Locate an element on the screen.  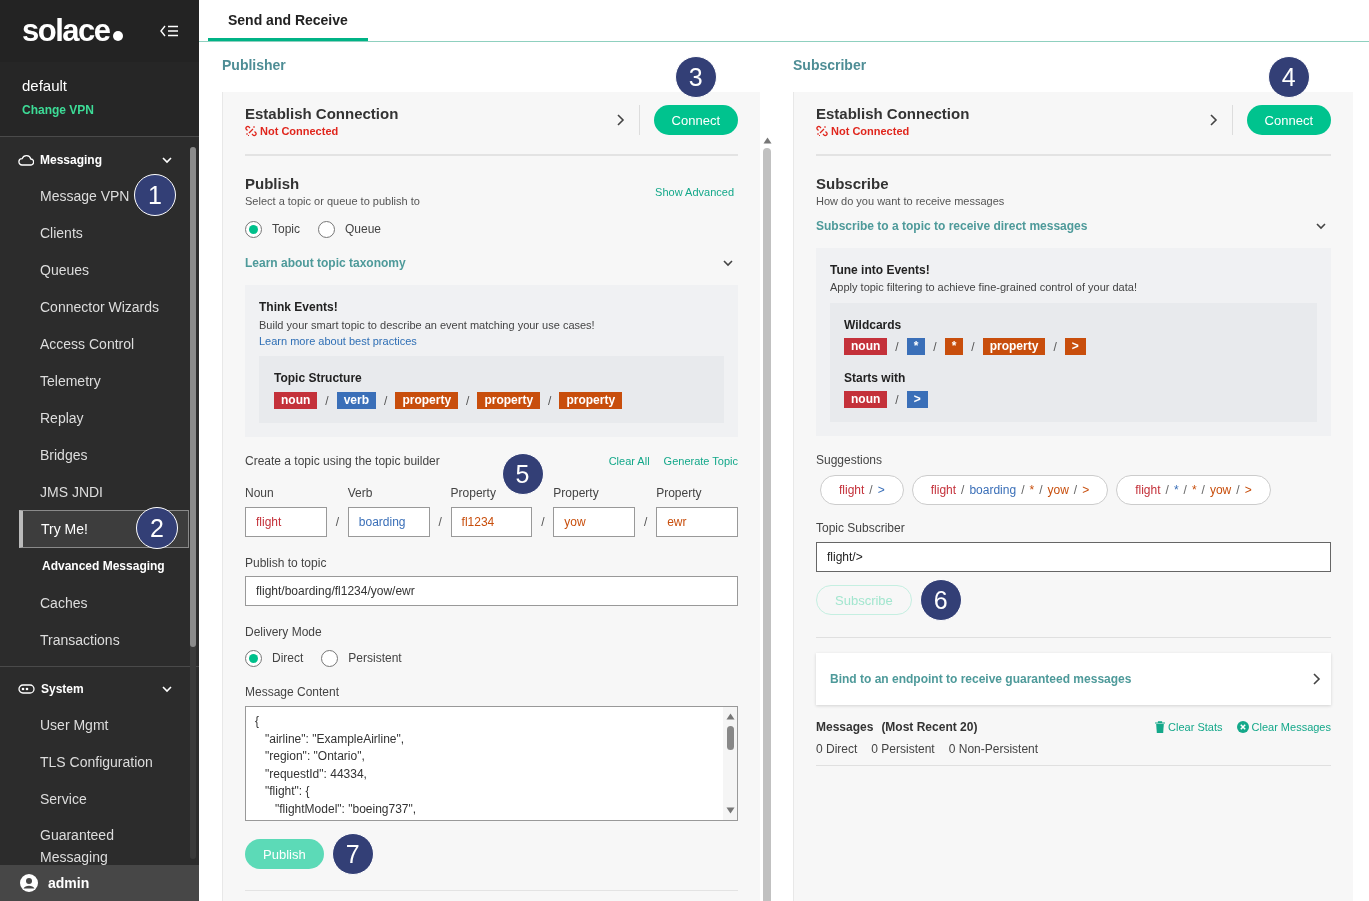
wildcard-group-title: Wildcards is located at coordinates (873, 325).